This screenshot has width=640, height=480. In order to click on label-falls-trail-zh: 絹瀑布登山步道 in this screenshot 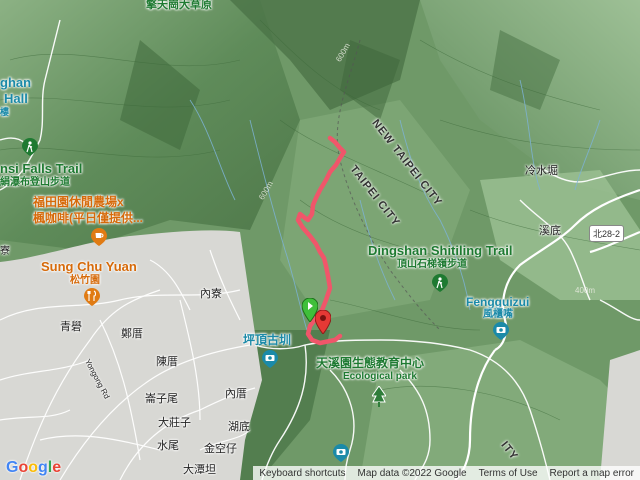, I will do `click(35, 182)`.